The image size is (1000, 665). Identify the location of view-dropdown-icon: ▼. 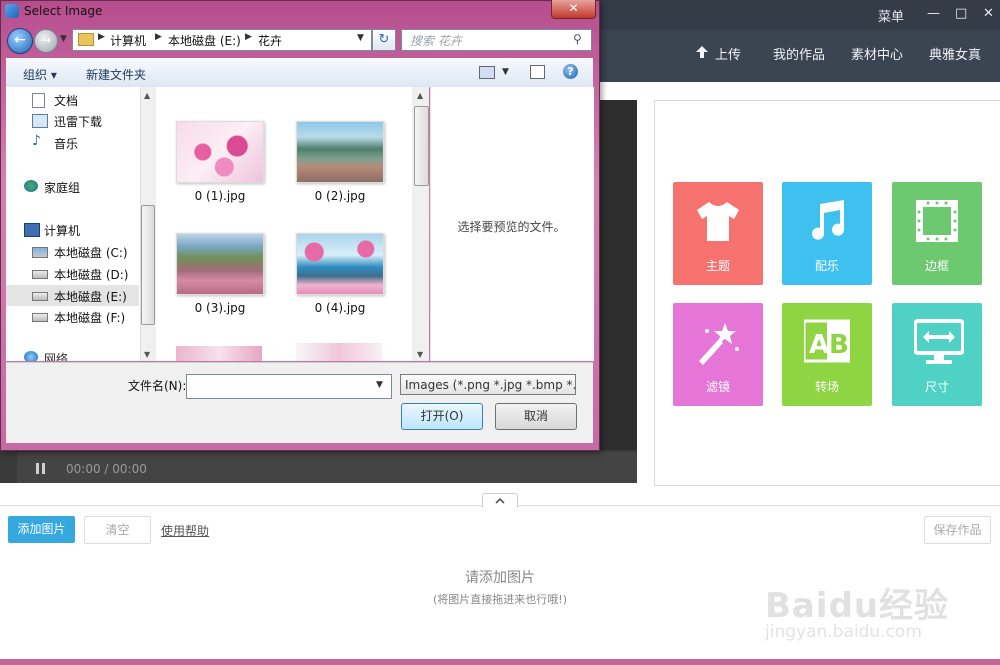
(505, 72).